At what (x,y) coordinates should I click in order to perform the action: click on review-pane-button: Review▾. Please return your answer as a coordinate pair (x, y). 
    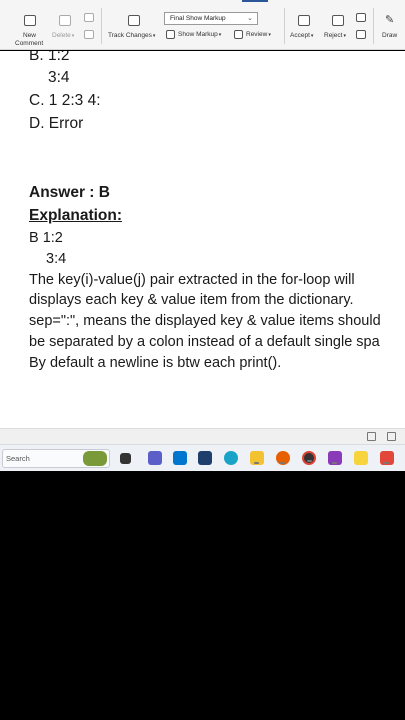
    Looking at the image, I should click on (256, 36).